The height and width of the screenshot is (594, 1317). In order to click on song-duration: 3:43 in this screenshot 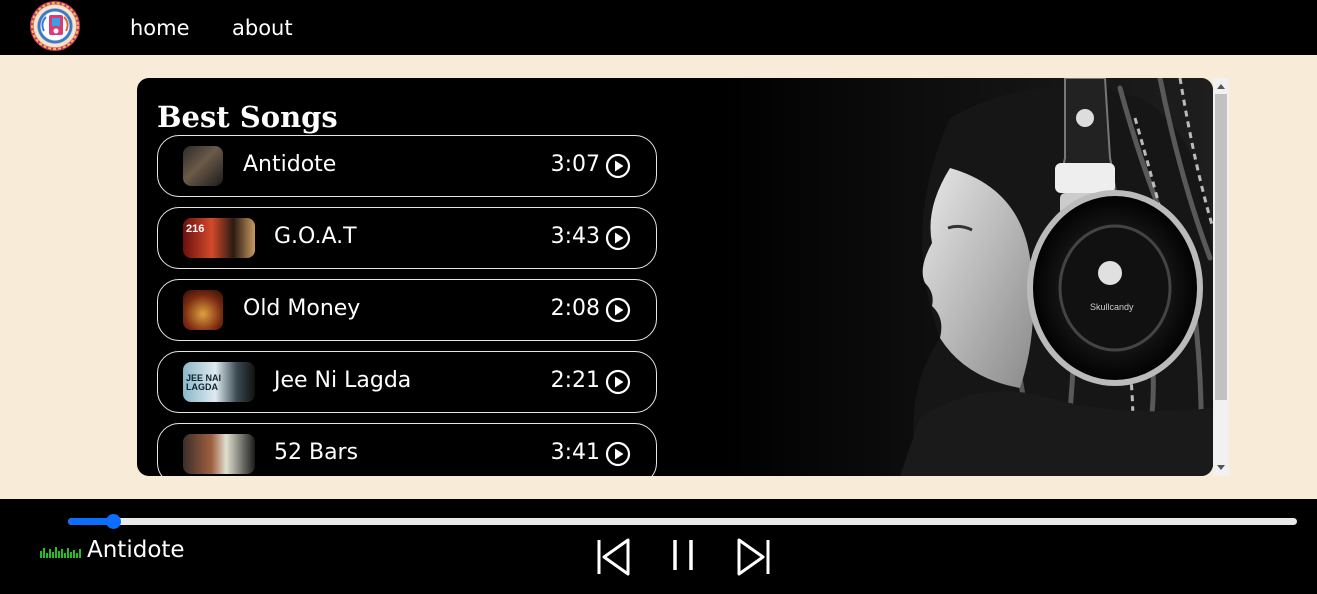, I will do `click(575, 236)`.